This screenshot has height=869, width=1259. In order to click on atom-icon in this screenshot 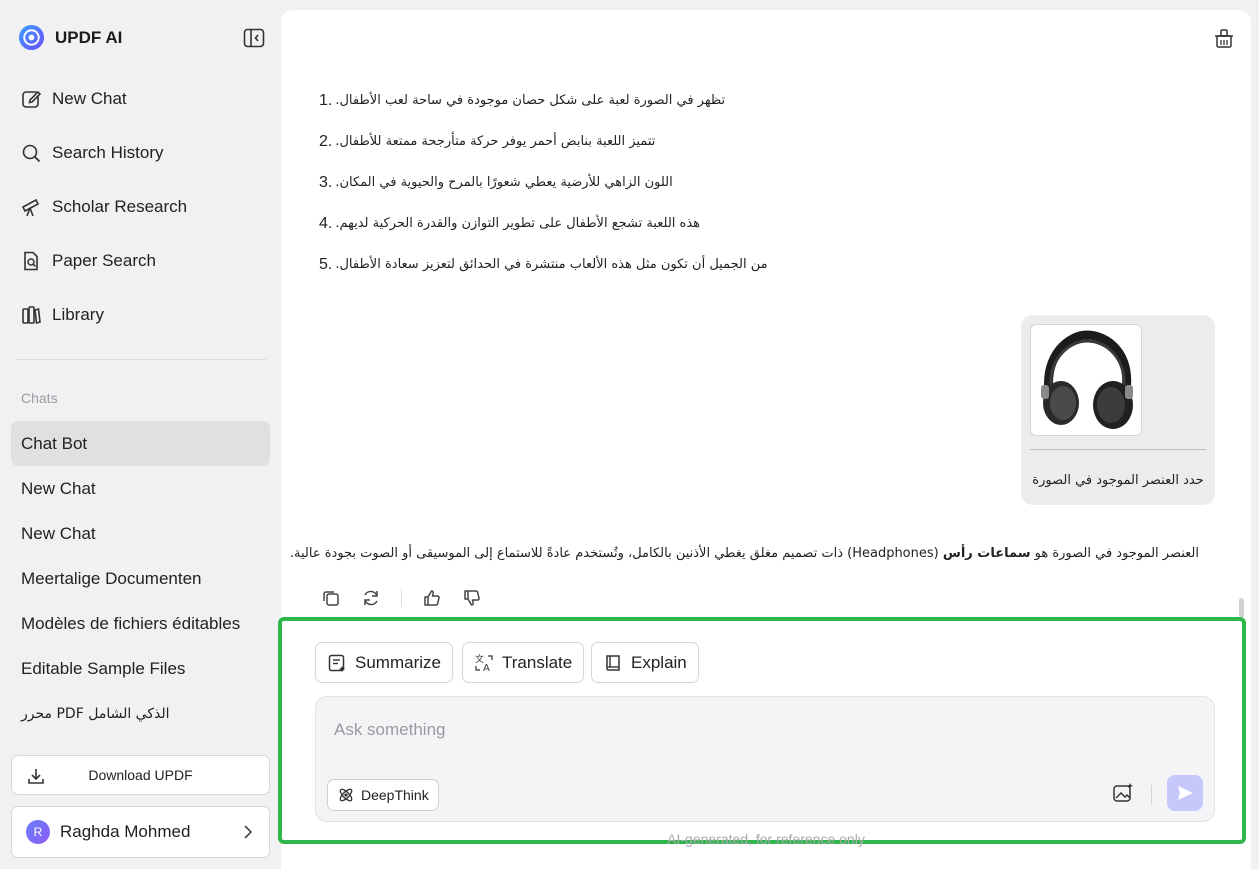, I will do `click(346, 795)`.